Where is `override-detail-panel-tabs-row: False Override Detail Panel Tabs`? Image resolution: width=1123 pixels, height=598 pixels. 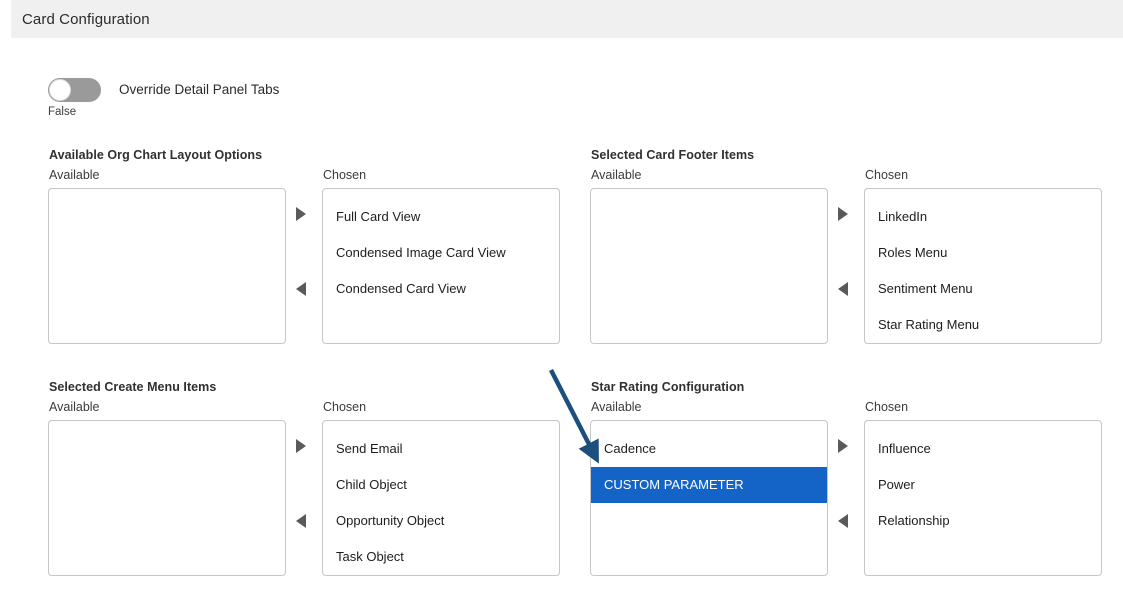
override-detail-panel-tabs-row: False Override Detail Panel Tabs is located at coordinates (163, 98).